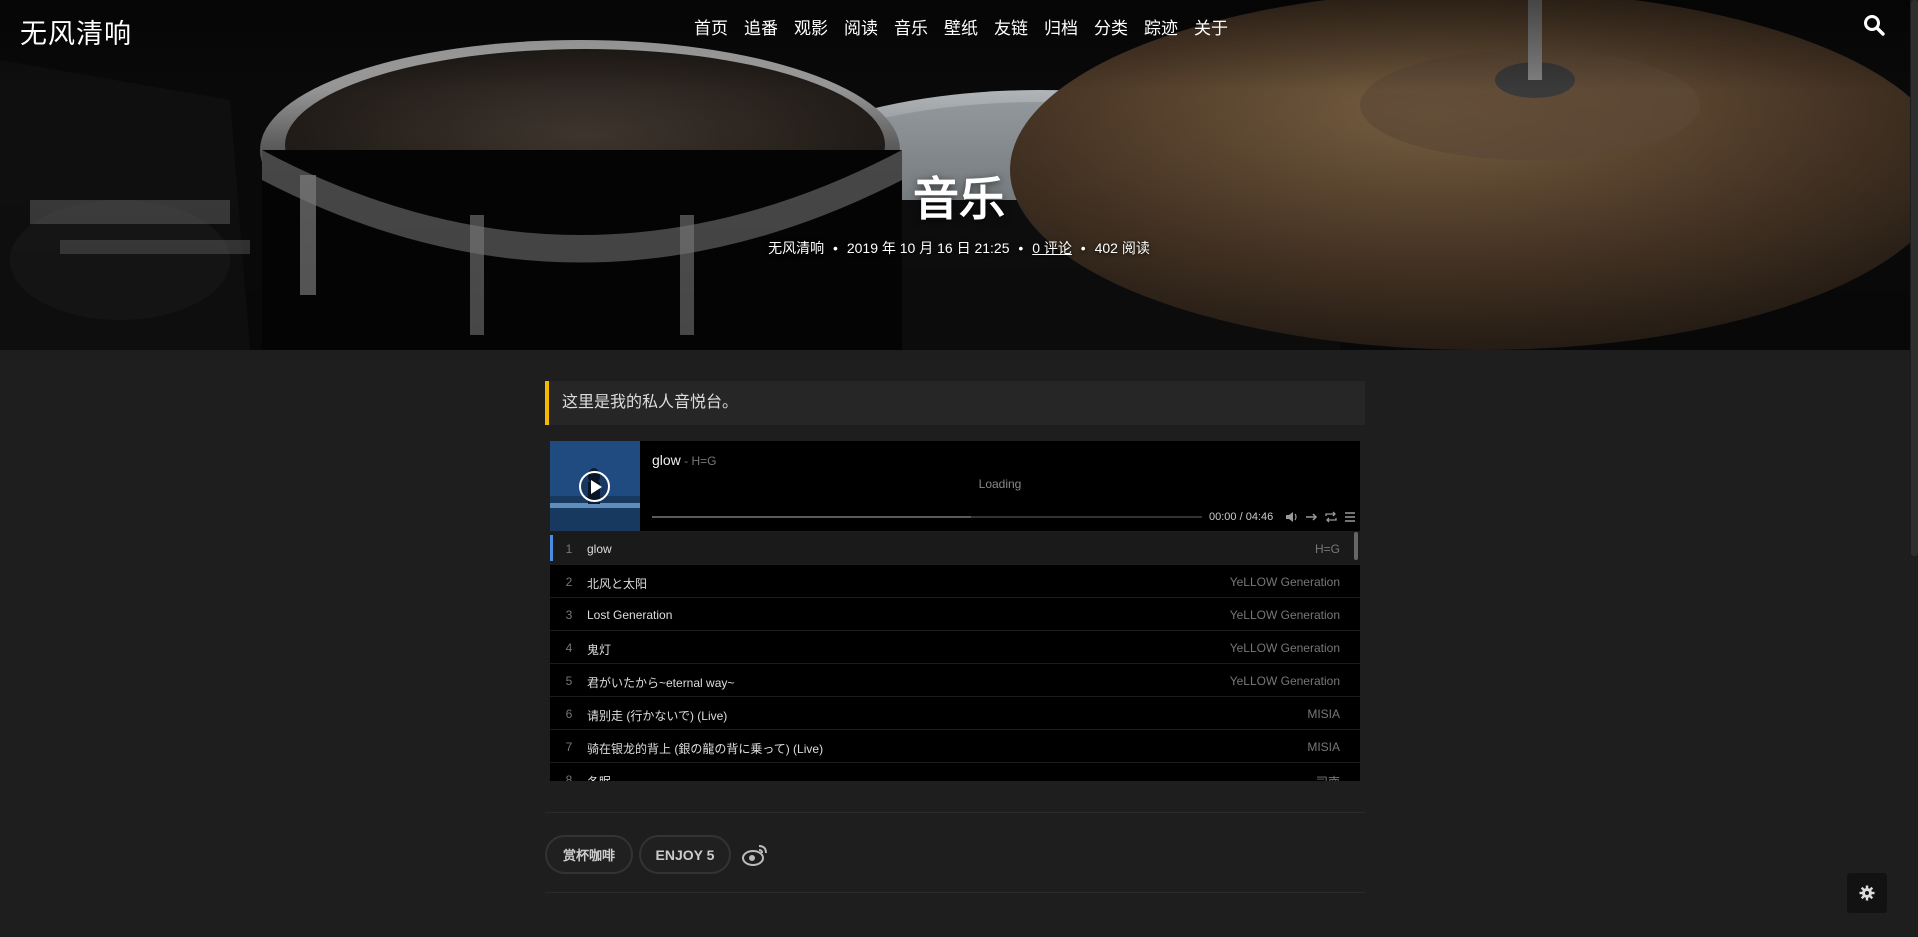  Describe the element at coordinates (599, 549) in the screenshot. I see `song-title: glow` at that location.